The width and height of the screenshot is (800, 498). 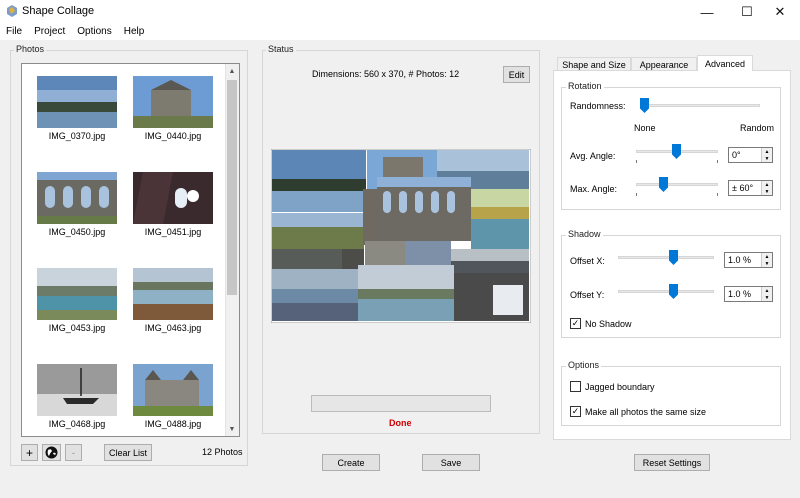 What do you see at coordinates (128, 452) in the screenshot?
I see `clear-list-button: Clear List` at bounding box center [128, 452].